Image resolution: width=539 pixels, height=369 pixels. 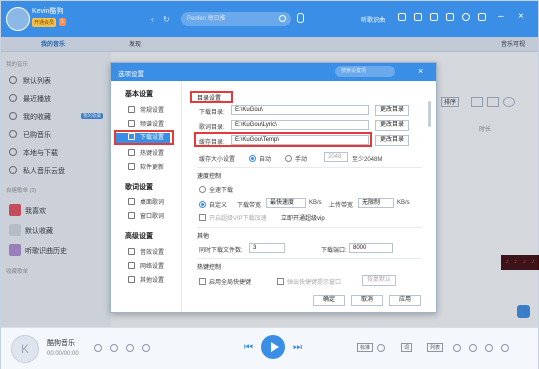 I want to click on nav-item-spectrum: 频谱设置, so click(x=146, y=123).